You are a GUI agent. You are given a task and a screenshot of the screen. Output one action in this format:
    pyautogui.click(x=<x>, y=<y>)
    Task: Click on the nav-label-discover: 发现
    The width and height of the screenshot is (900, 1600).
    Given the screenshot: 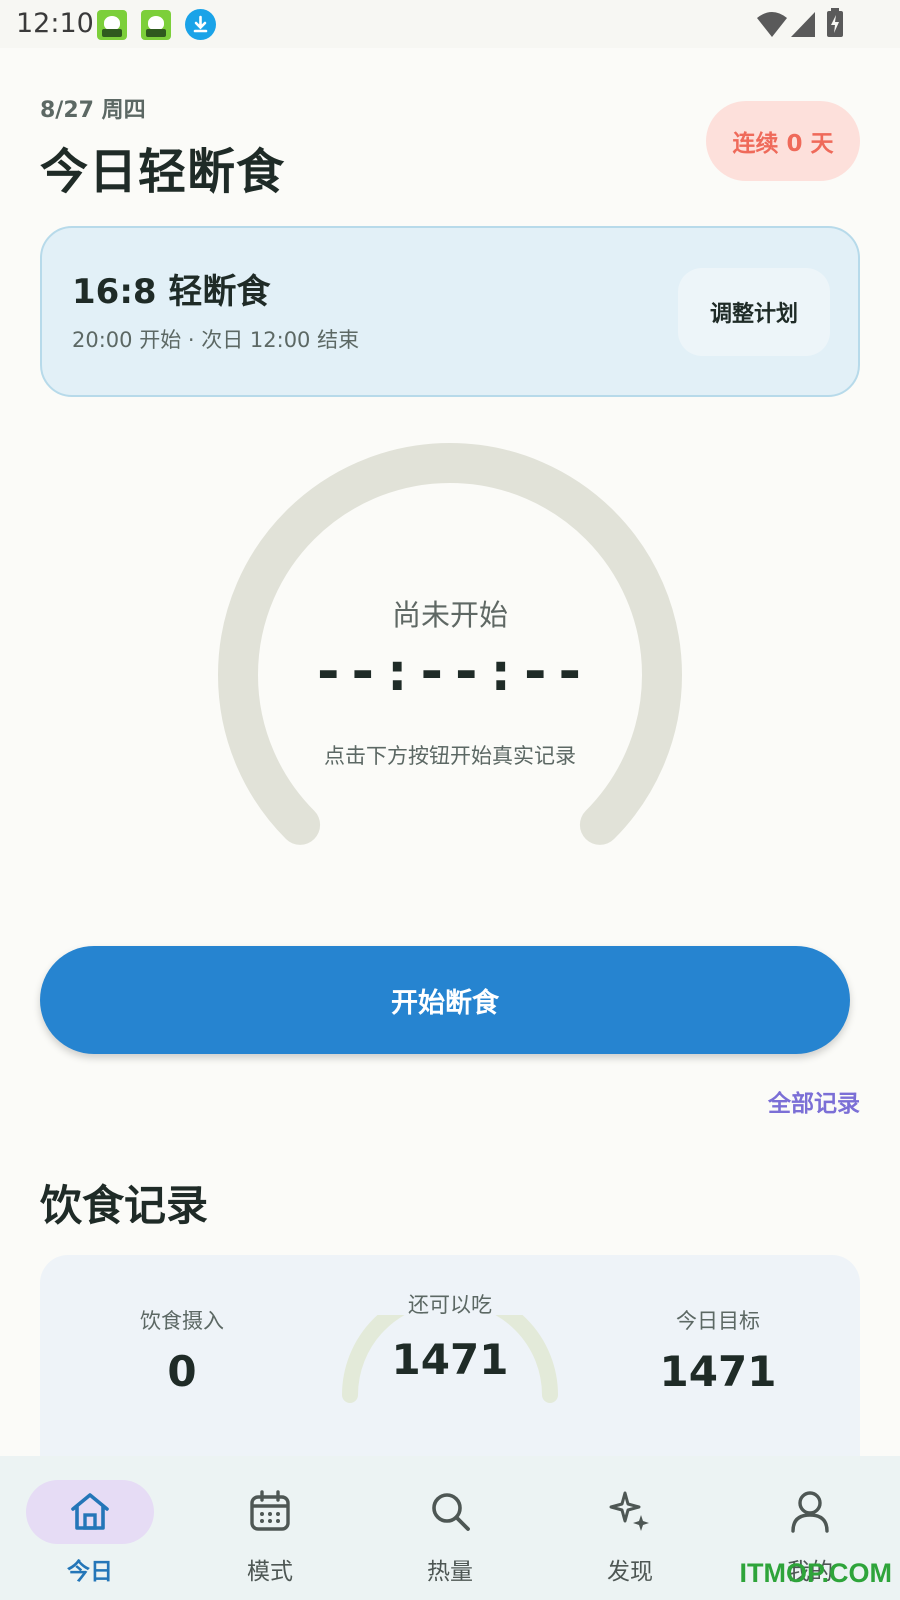 What is the action you would take?
    pyautogui.click(x=630, y=1572)
    